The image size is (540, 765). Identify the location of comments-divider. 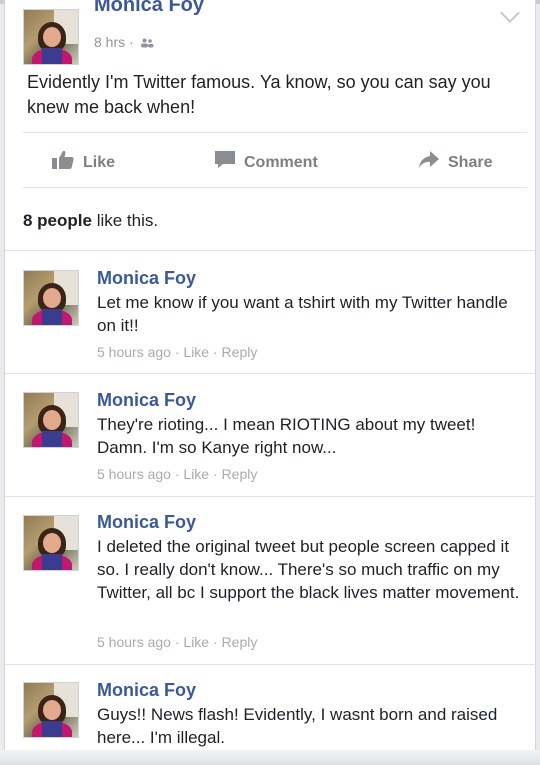
(271, 250).